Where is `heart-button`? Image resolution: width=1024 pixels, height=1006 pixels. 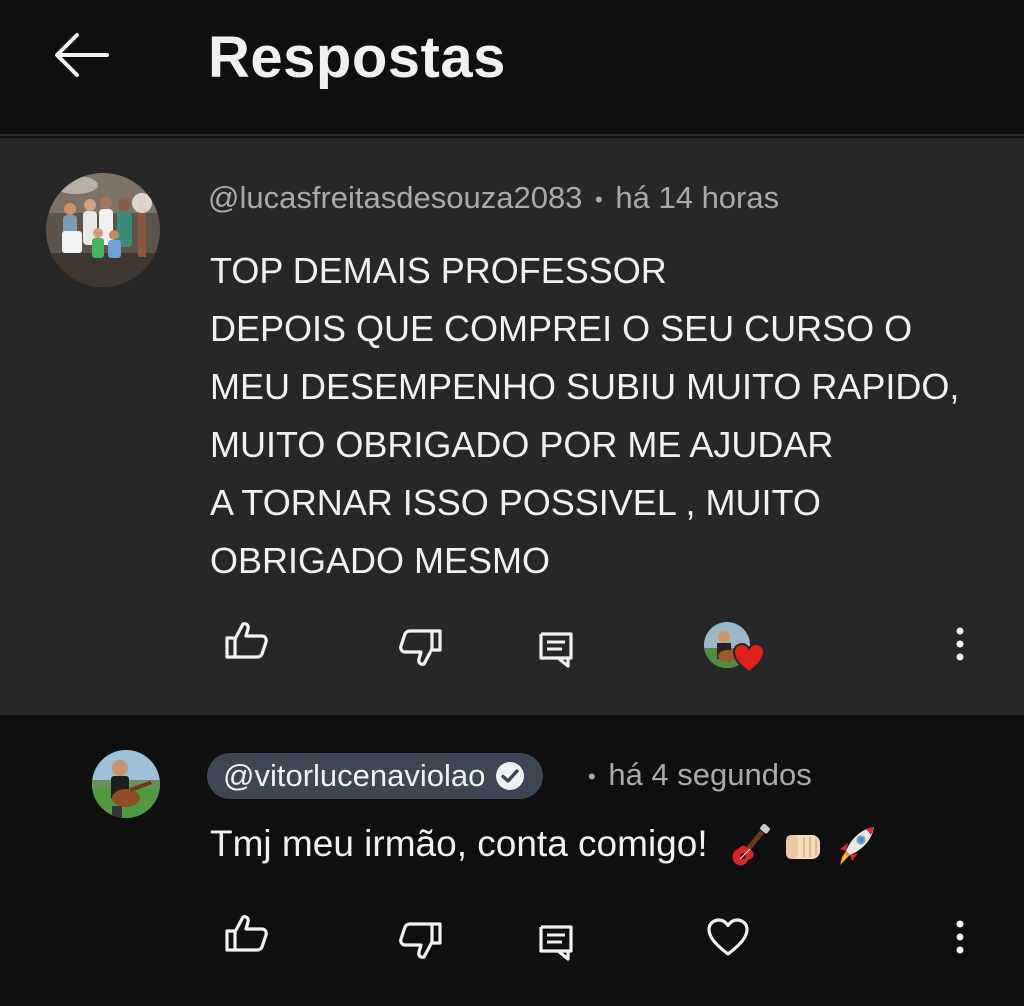
heart-button is located at coordinates (728, 937).